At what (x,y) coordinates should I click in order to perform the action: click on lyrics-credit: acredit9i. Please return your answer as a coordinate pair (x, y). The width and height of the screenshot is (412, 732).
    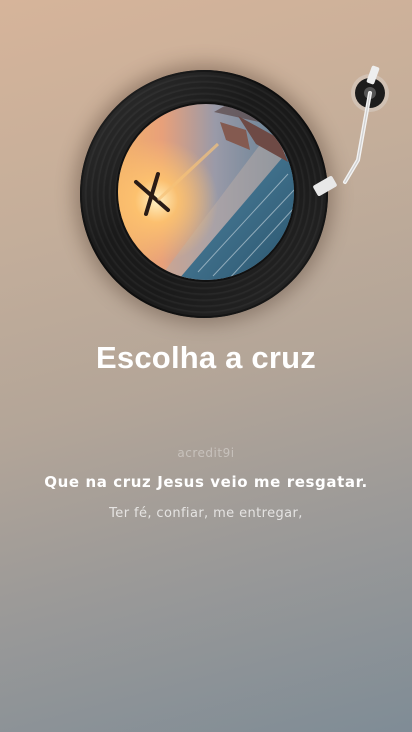
    Looking at the image, I should click on (206, 453).